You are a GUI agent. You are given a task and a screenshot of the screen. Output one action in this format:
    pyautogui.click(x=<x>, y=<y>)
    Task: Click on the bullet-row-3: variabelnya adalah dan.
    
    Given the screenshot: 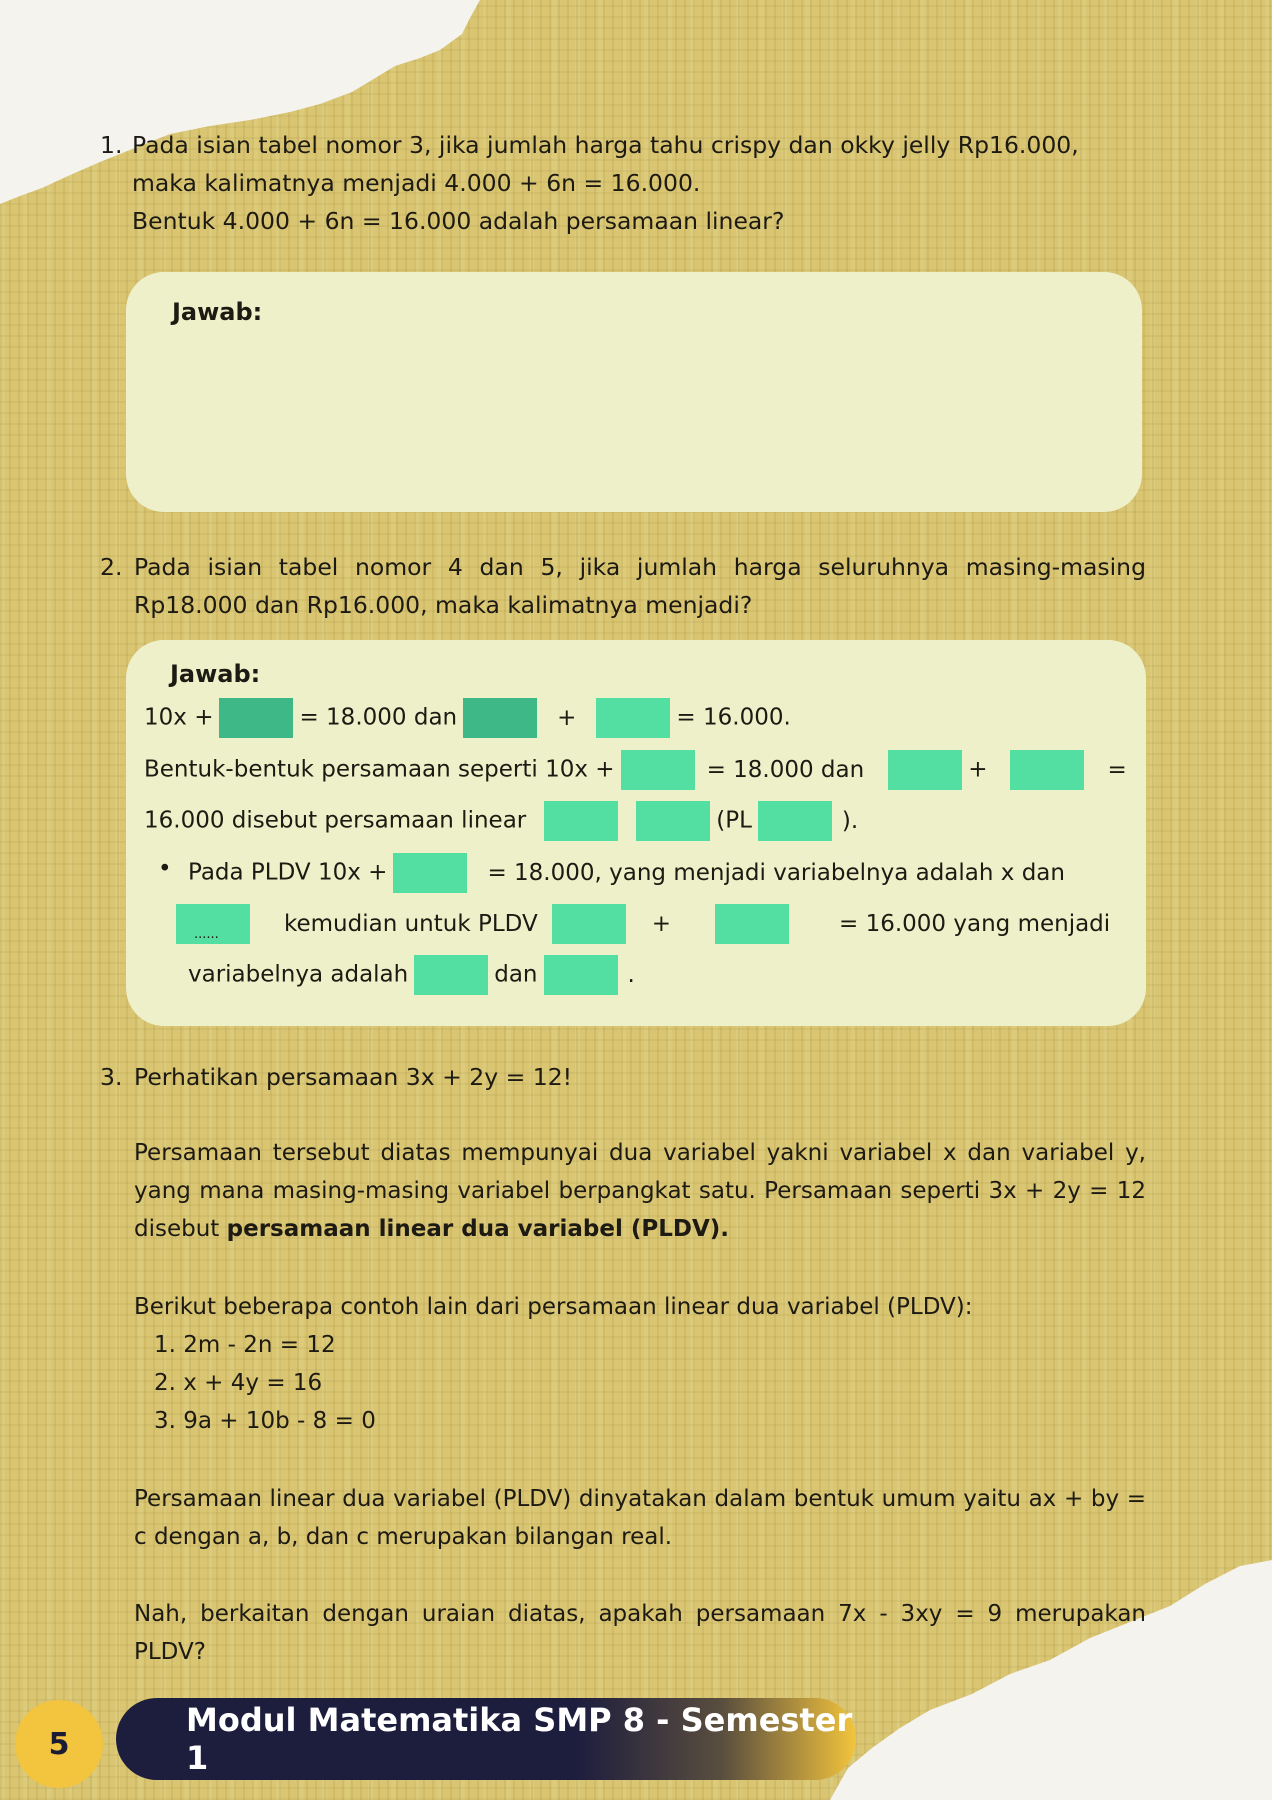 What is the action you would take?
    pyautogui.click(x=411, y=975)
    